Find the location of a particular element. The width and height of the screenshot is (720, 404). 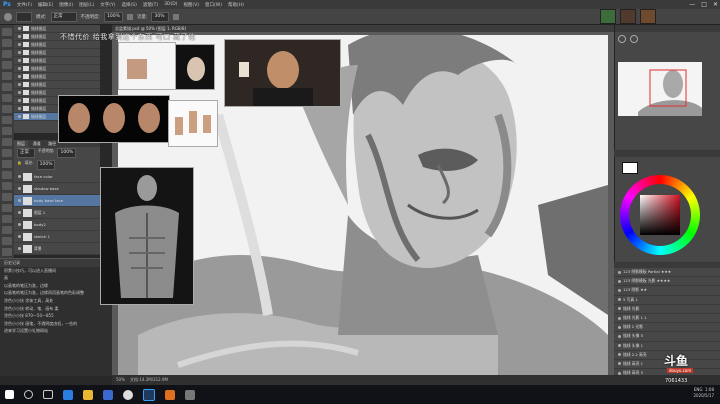

right-layer-row: 描线 头像 5 is located at coordinates (667, 337).